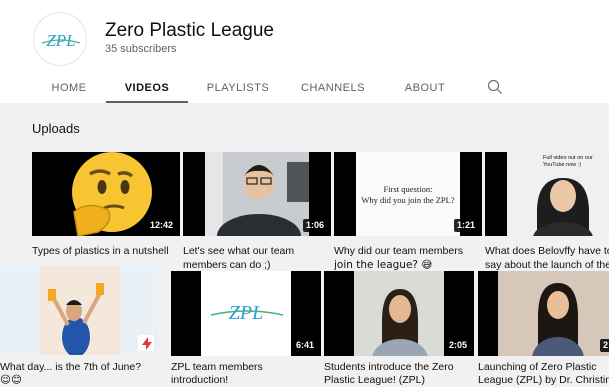  Describe the element at coordinates (257, 194) in the screenshot. I see `video-thumbnail: 1:06` at that location.